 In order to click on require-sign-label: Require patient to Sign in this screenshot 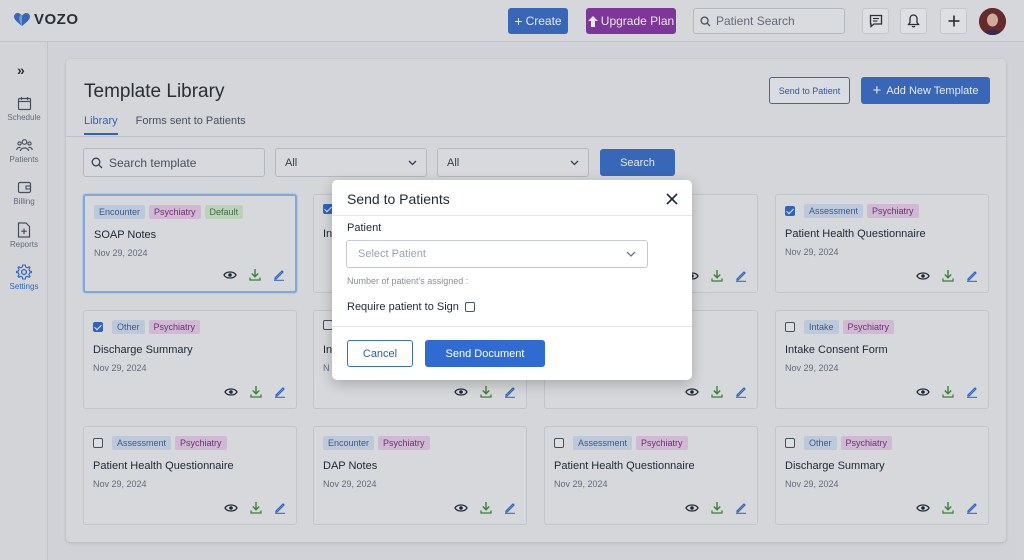, I will do `click(403, 307)`.